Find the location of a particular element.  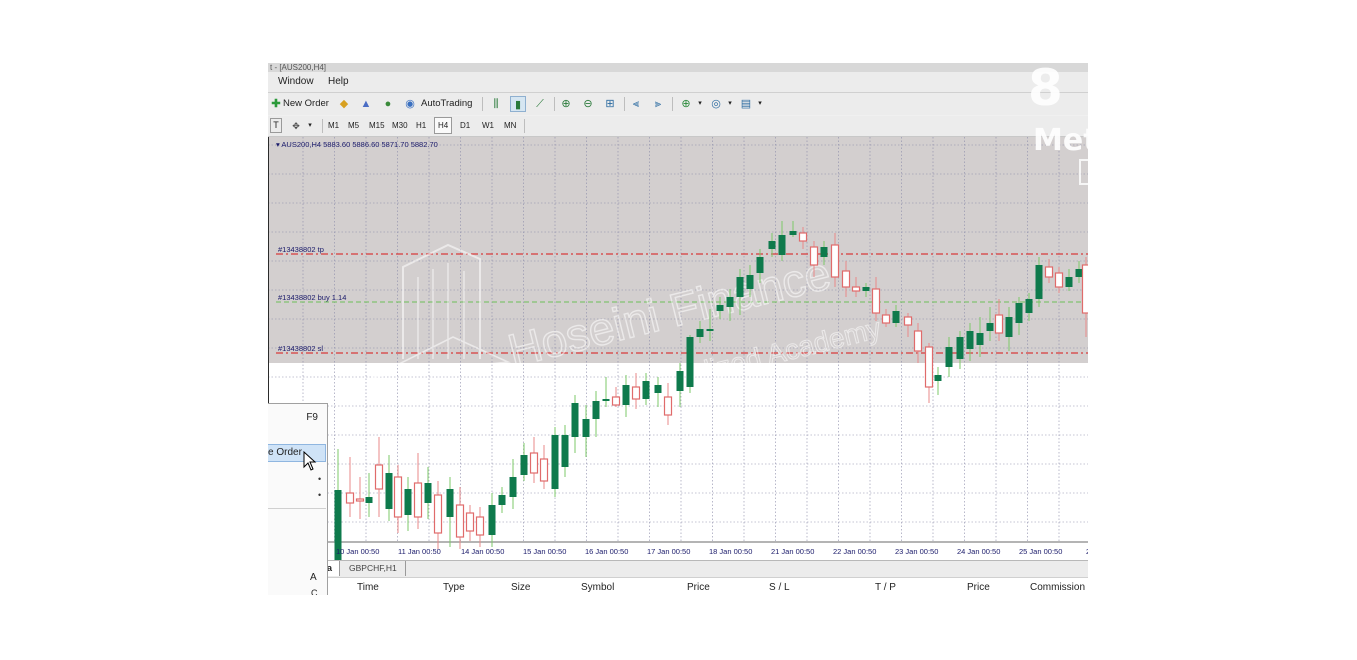

autotrading-button: AutoTrading is located at coordinates (446, 104).